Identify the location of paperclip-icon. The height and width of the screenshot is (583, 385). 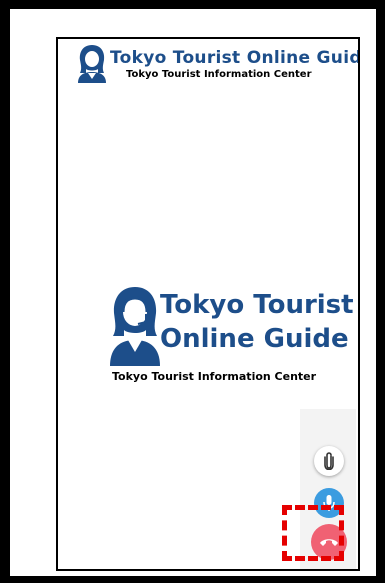
(329, 461).